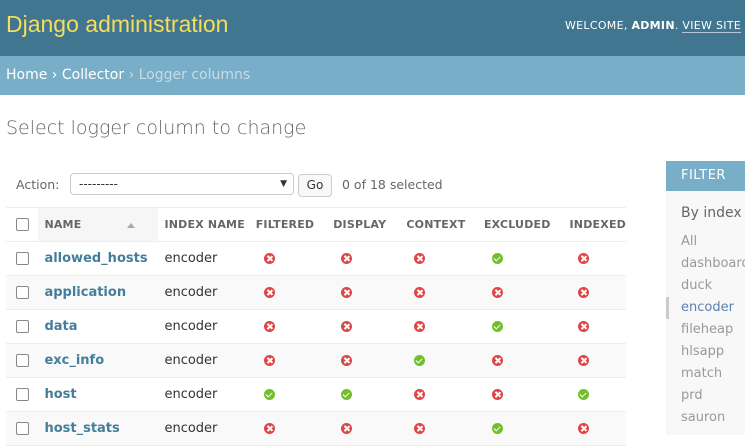 The width and height of the screenshot is (745, 446). Describe the element at coordinates (705, 264) in the screenshot. I see `filter-item-dashboard: dashboard` at that location.